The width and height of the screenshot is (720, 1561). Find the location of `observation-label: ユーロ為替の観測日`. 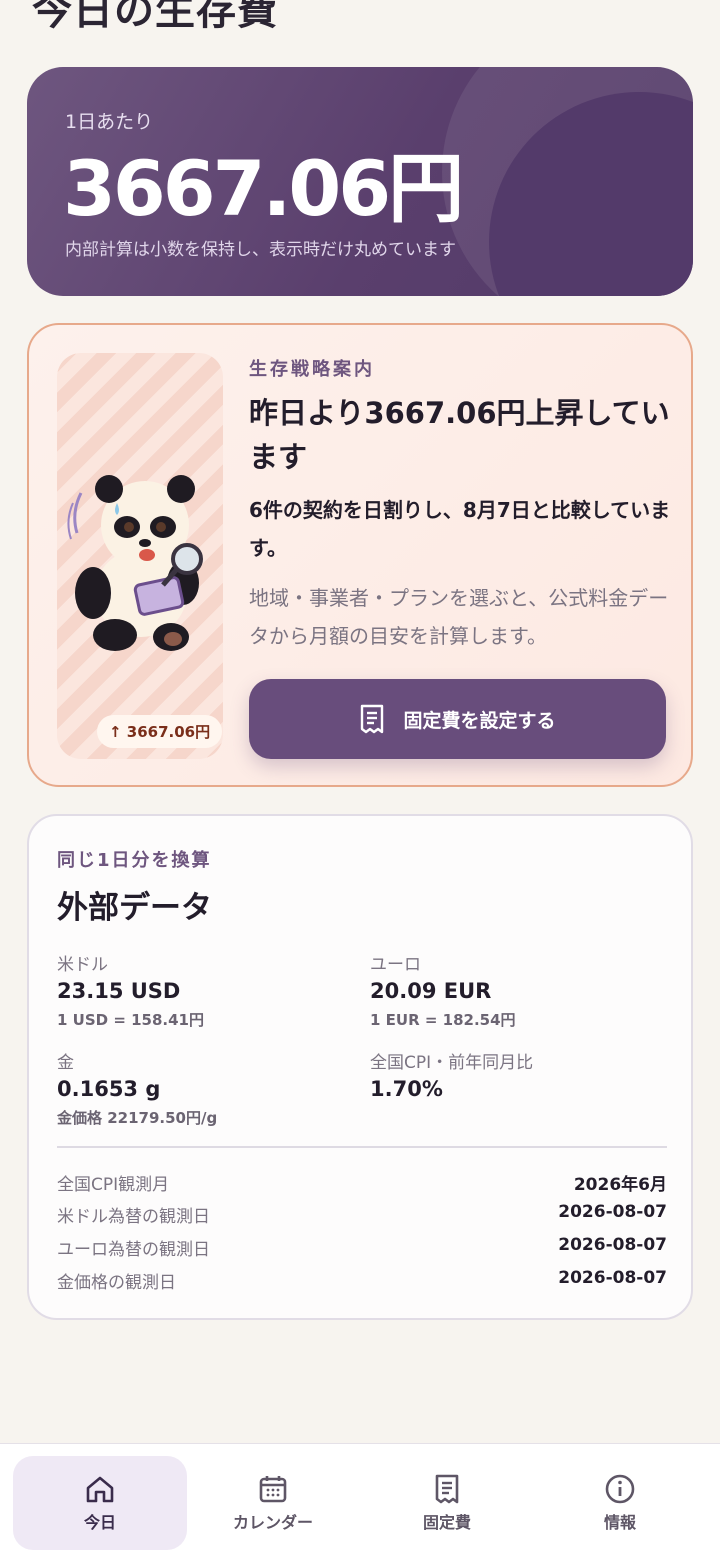

observation-label: ユーロ為替の観測日 is located at coordinates (133, 1250).